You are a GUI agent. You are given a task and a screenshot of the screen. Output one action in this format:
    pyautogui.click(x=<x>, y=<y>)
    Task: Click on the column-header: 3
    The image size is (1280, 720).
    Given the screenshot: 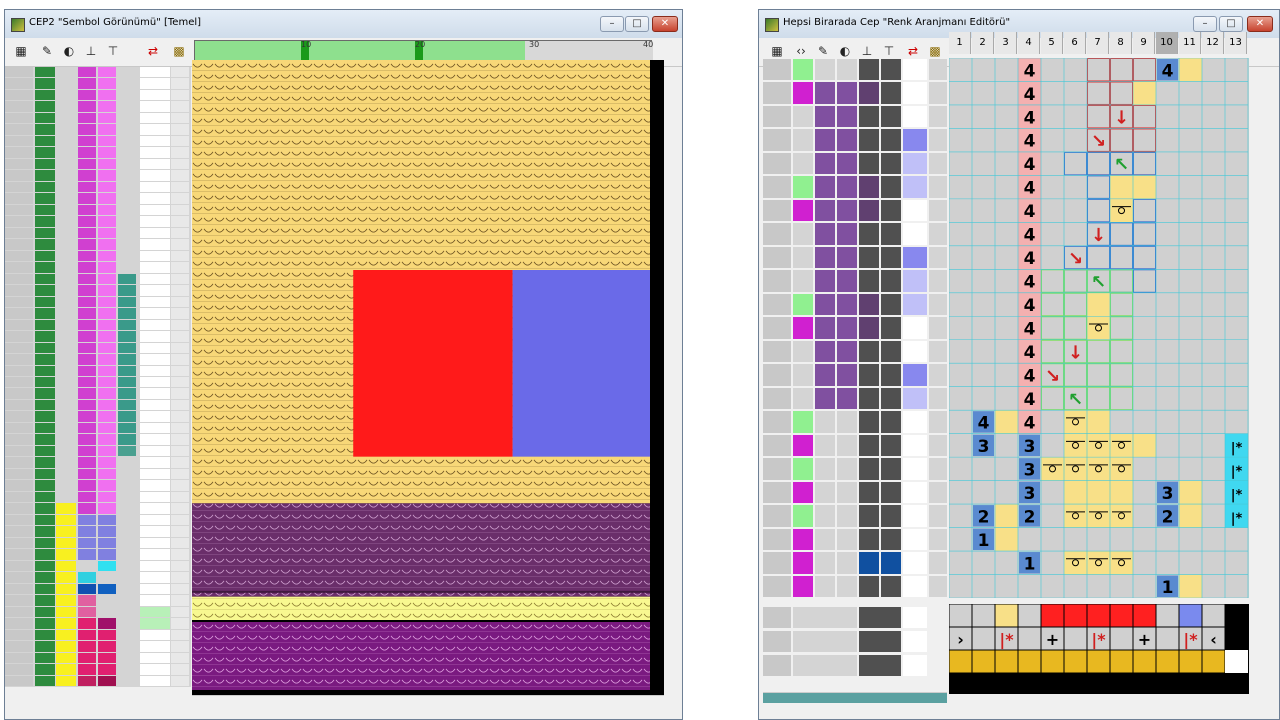 What is the action you would take?
    pyautogui.click(x=1006, y=43)
    